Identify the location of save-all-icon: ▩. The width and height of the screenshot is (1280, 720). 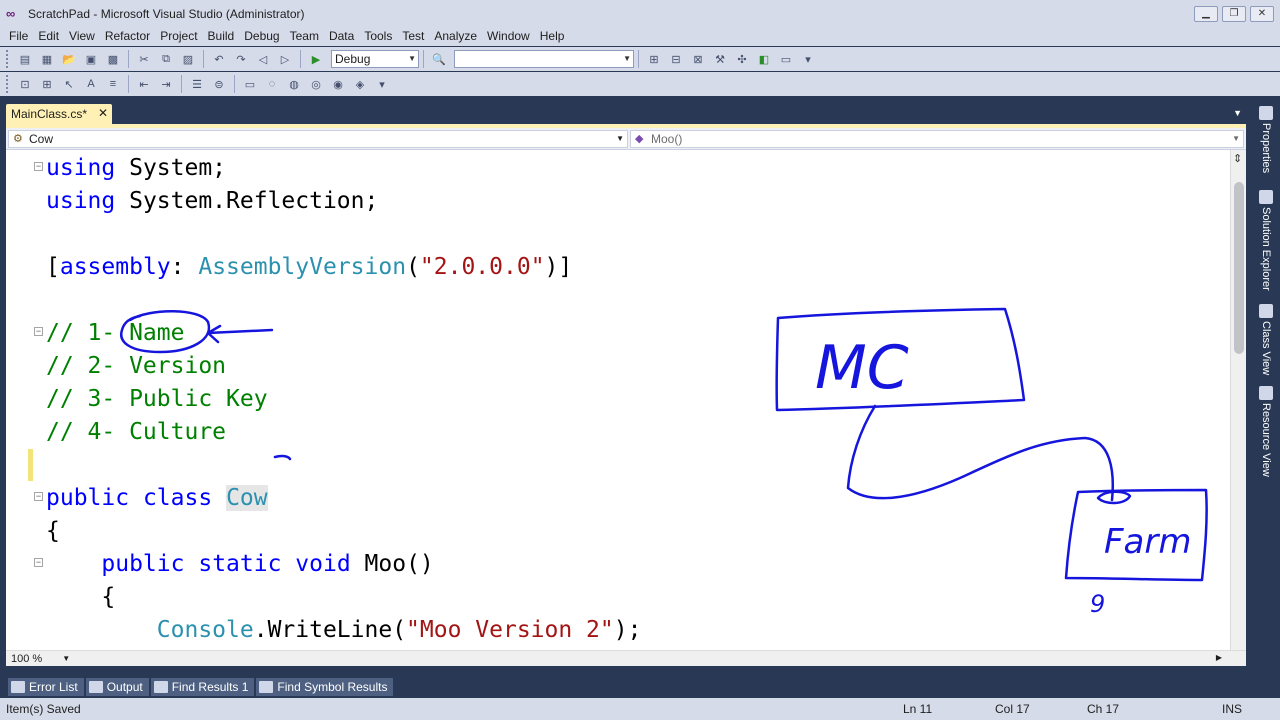
(113, 59).